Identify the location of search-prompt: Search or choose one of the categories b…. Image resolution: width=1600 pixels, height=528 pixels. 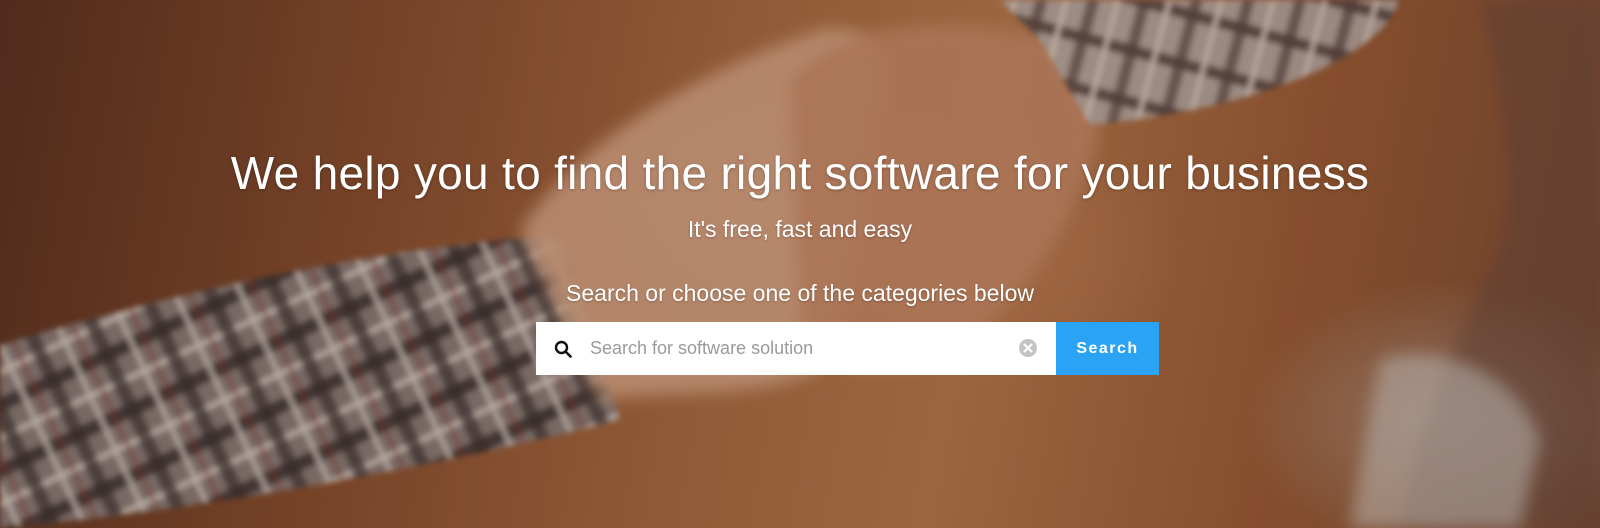
(800, 293).